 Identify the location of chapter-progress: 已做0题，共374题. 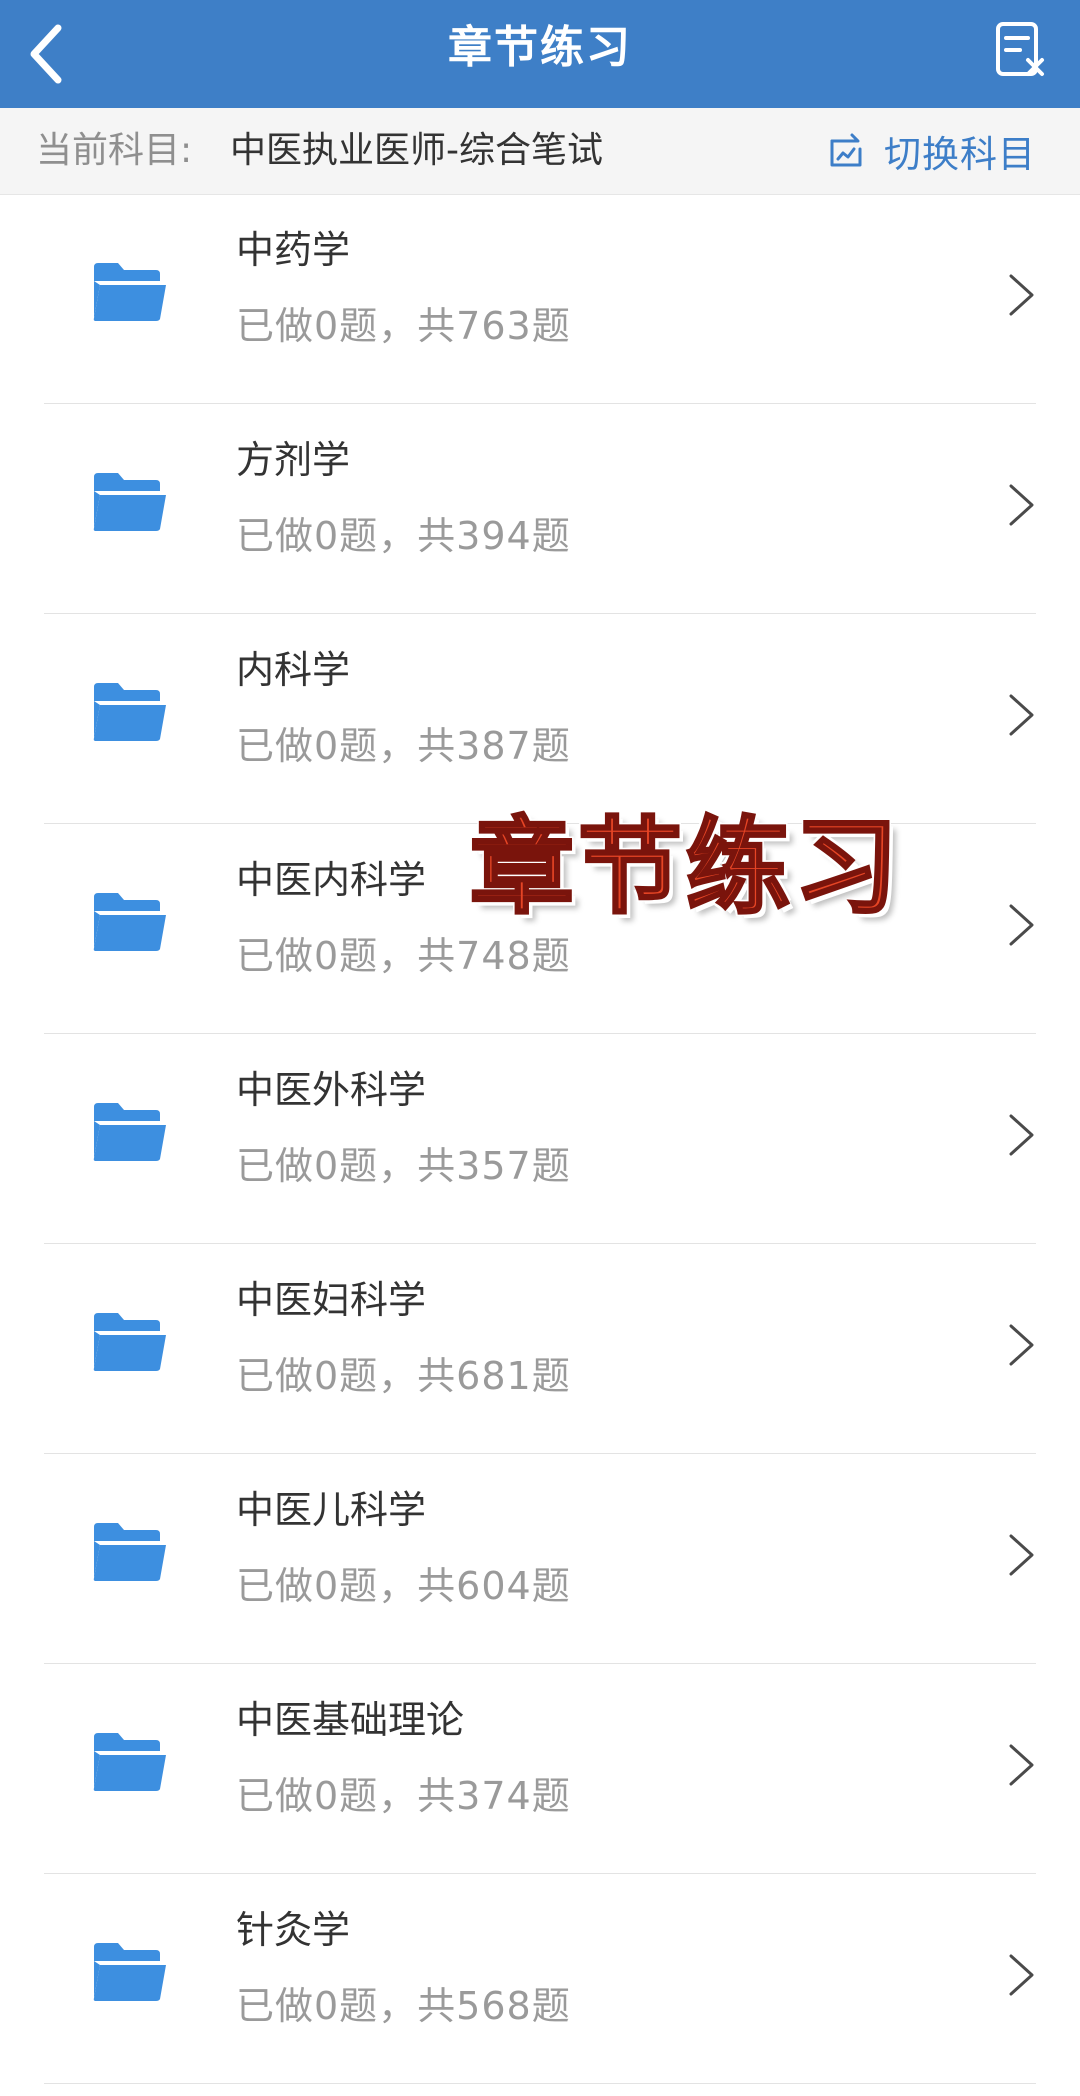
(403, 1796).